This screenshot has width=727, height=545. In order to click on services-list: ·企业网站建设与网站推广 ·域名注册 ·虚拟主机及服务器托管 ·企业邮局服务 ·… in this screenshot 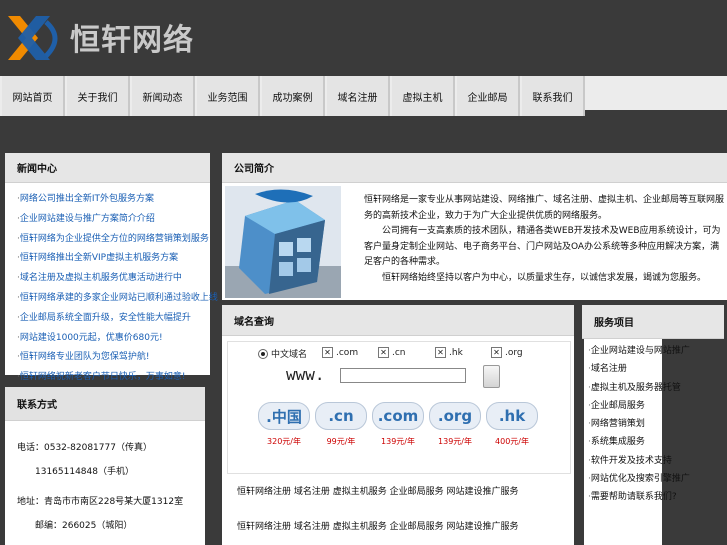, I will do `click(636, 424)`.